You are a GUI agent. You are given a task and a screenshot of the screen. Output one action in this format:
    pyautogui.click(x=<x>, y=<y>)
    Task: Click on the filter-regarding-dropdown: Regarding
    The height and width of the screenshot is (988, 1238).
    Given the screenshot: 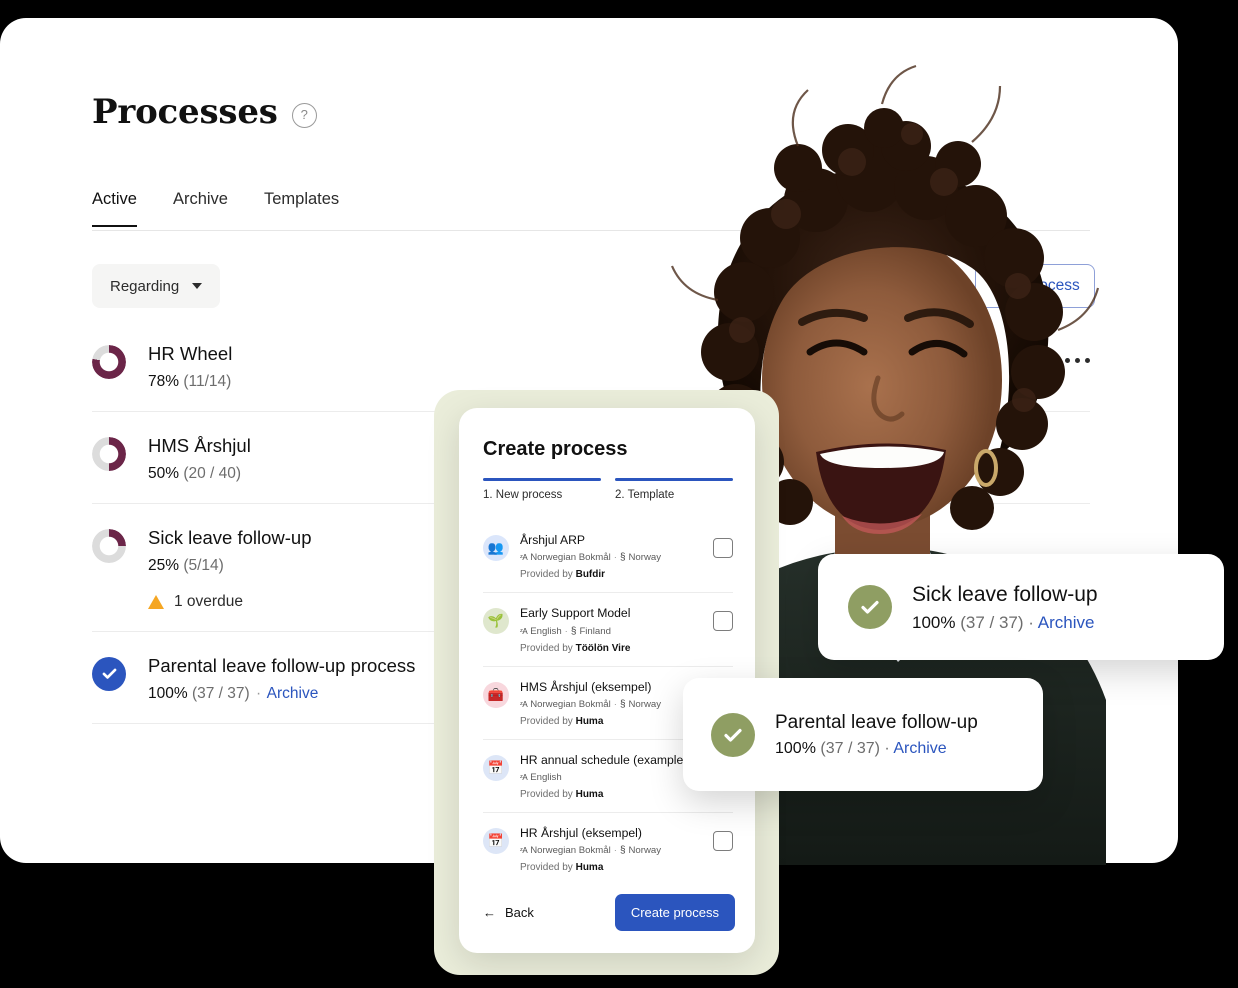 What is the action you would take?
    pyautogui.click(x=156, y=286)
    